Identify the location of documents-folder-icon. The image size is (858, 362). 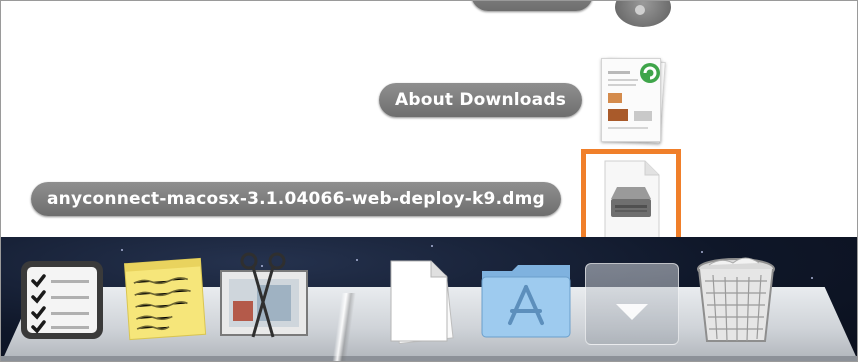
(421, 300).